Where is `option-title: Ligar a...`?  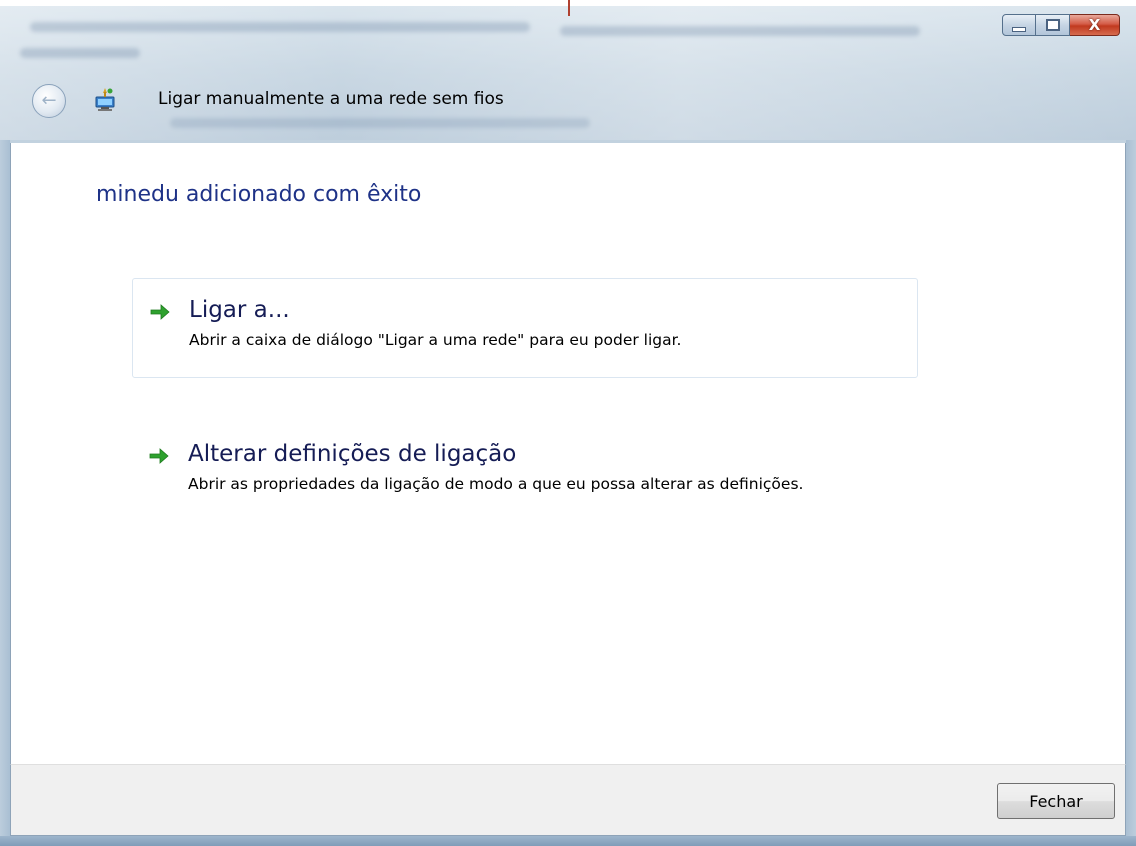
option-title: Ligar a... is located at coordinates (239, 310).